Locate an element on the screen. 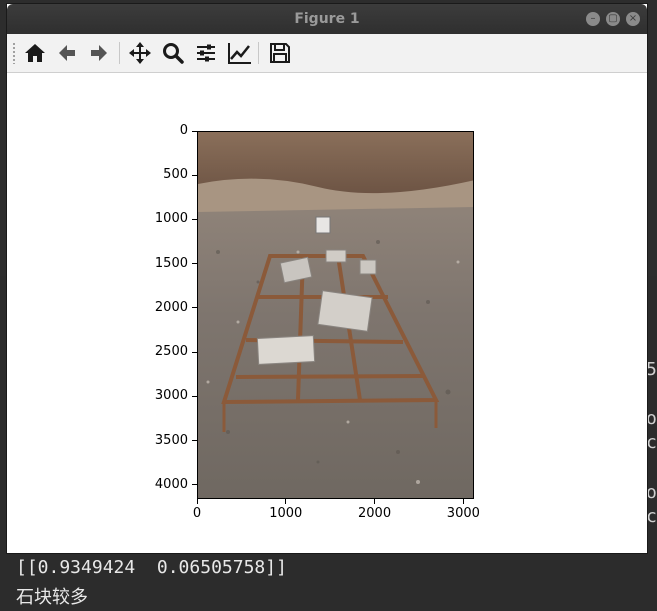 Image resolution: width=657 pixels, height=611 pixels. y-tick-label: 2000 is located at coordinates (171, 307).